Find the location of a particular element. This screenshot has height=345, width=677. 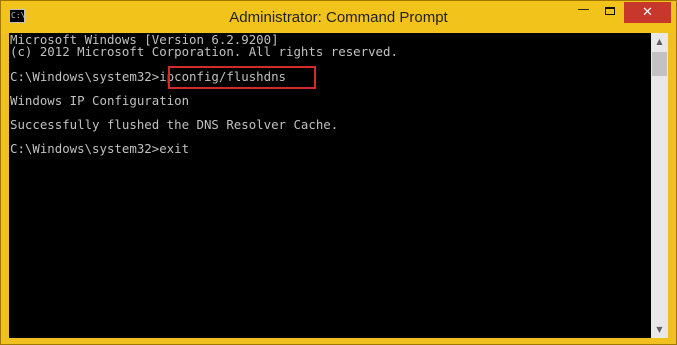

scroll-thumb is located at coordinates (659, 64).